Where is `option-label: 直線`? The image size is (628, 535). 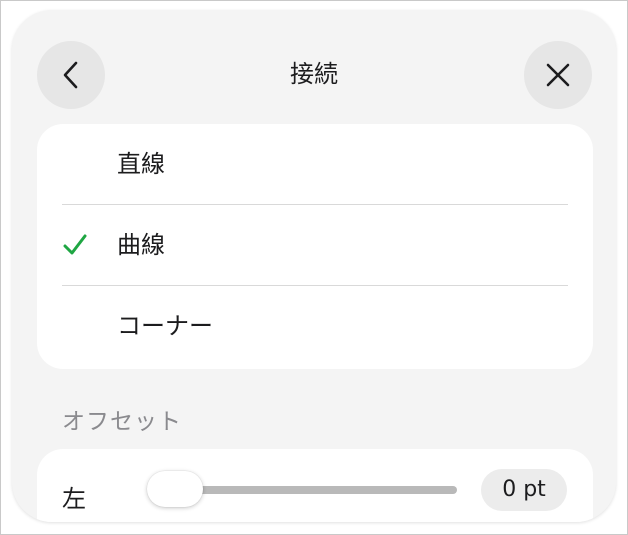
option-label: 直線 is located at coordinates (141, 164).